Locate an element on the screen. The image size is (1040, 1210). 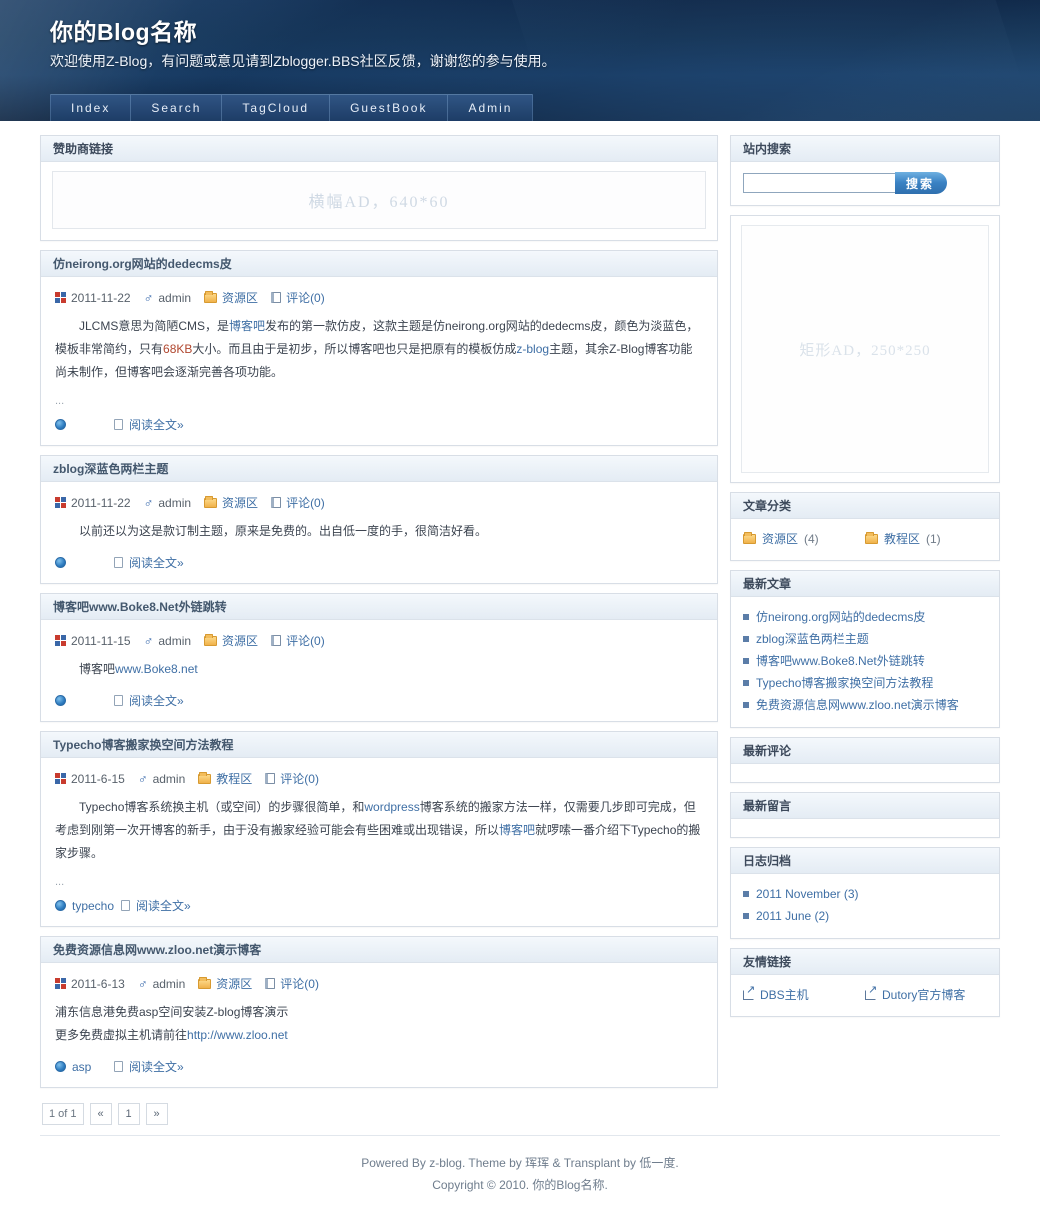
archives-panel: 日志归档 2011 November (3) 2011 June (2) is located at coordinates (865, 893).